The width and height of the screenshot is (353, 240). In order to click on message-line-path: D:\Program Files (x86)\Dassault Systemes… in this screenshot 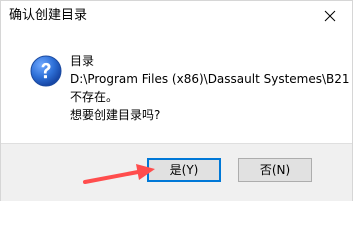, I will do `click(210, 79)`.